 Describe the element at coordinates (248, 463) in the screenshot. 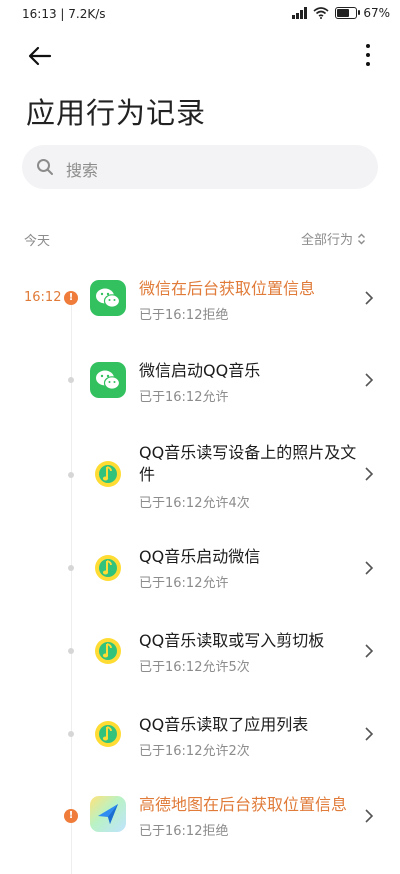

I see `record-title: QQ音乐读写设备上的照片及文件` at that location.